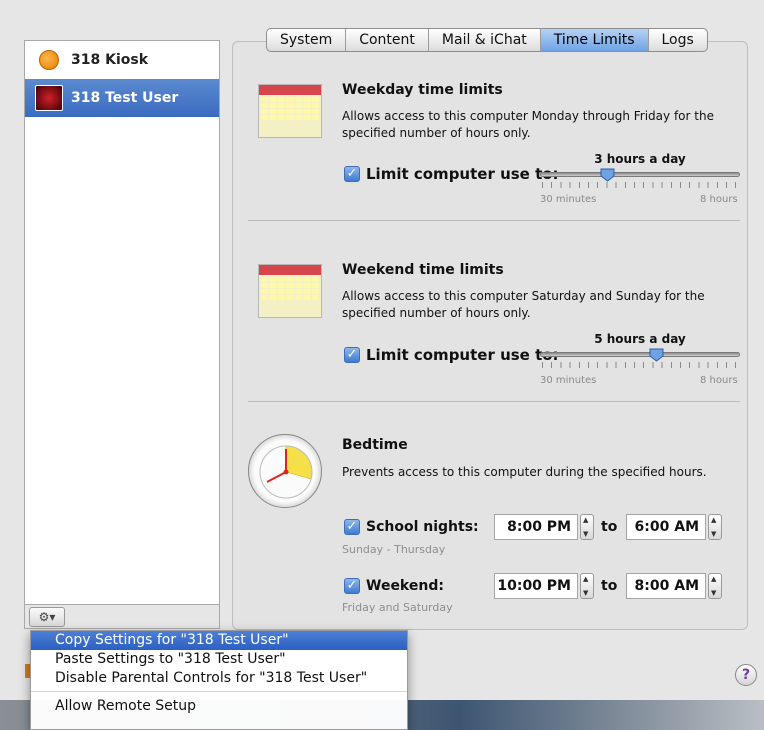 This screenshot has height=730, width=764. What do you see at coordinates (387, 40) in the screenshot?
I see `tab-content: Content` at bounding box center [387, 40].